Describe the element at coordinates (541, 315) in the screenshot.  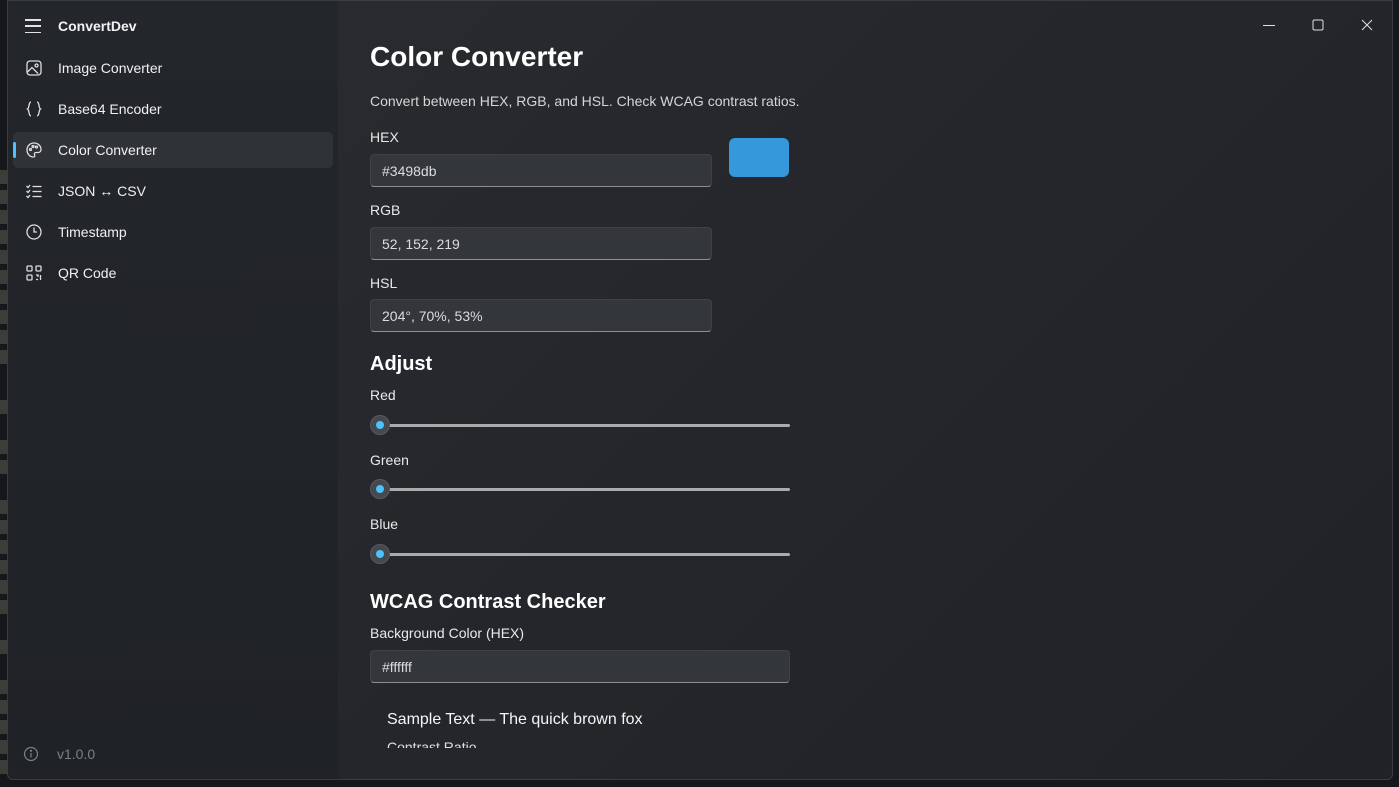
I see `hsl-input` at that location.